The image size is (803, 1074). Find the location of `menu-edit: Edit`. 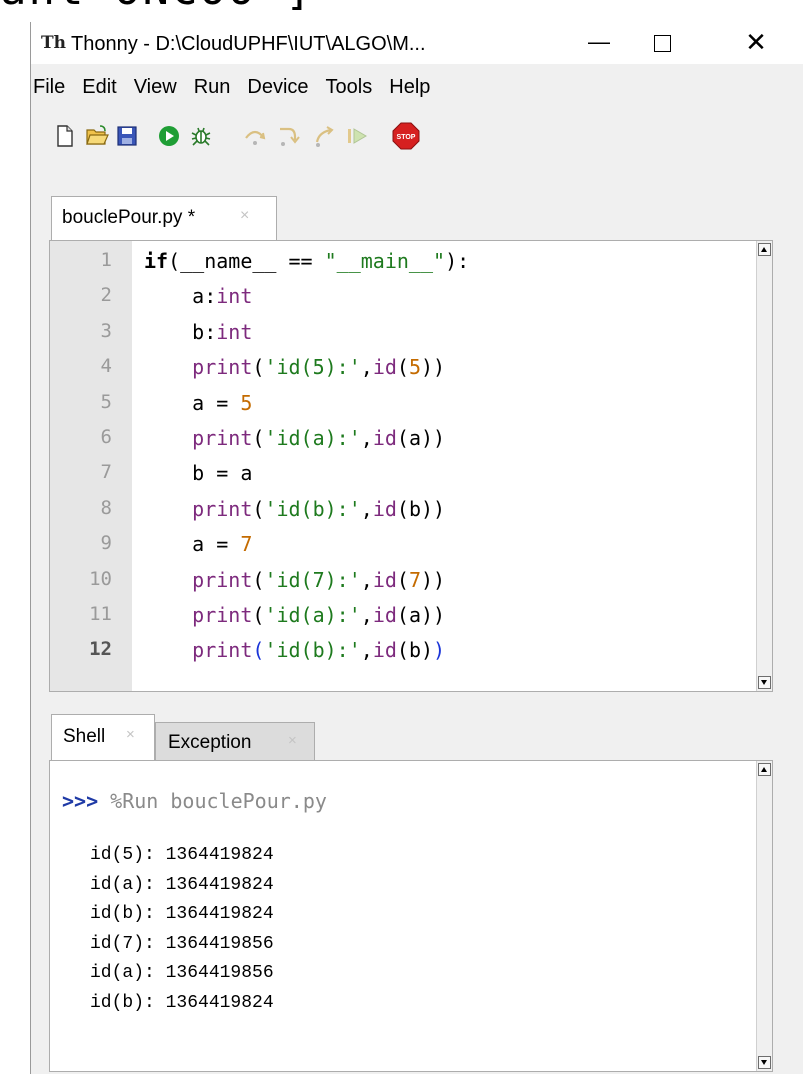

menu-edit: Edit is located at coordinates (99, 87).